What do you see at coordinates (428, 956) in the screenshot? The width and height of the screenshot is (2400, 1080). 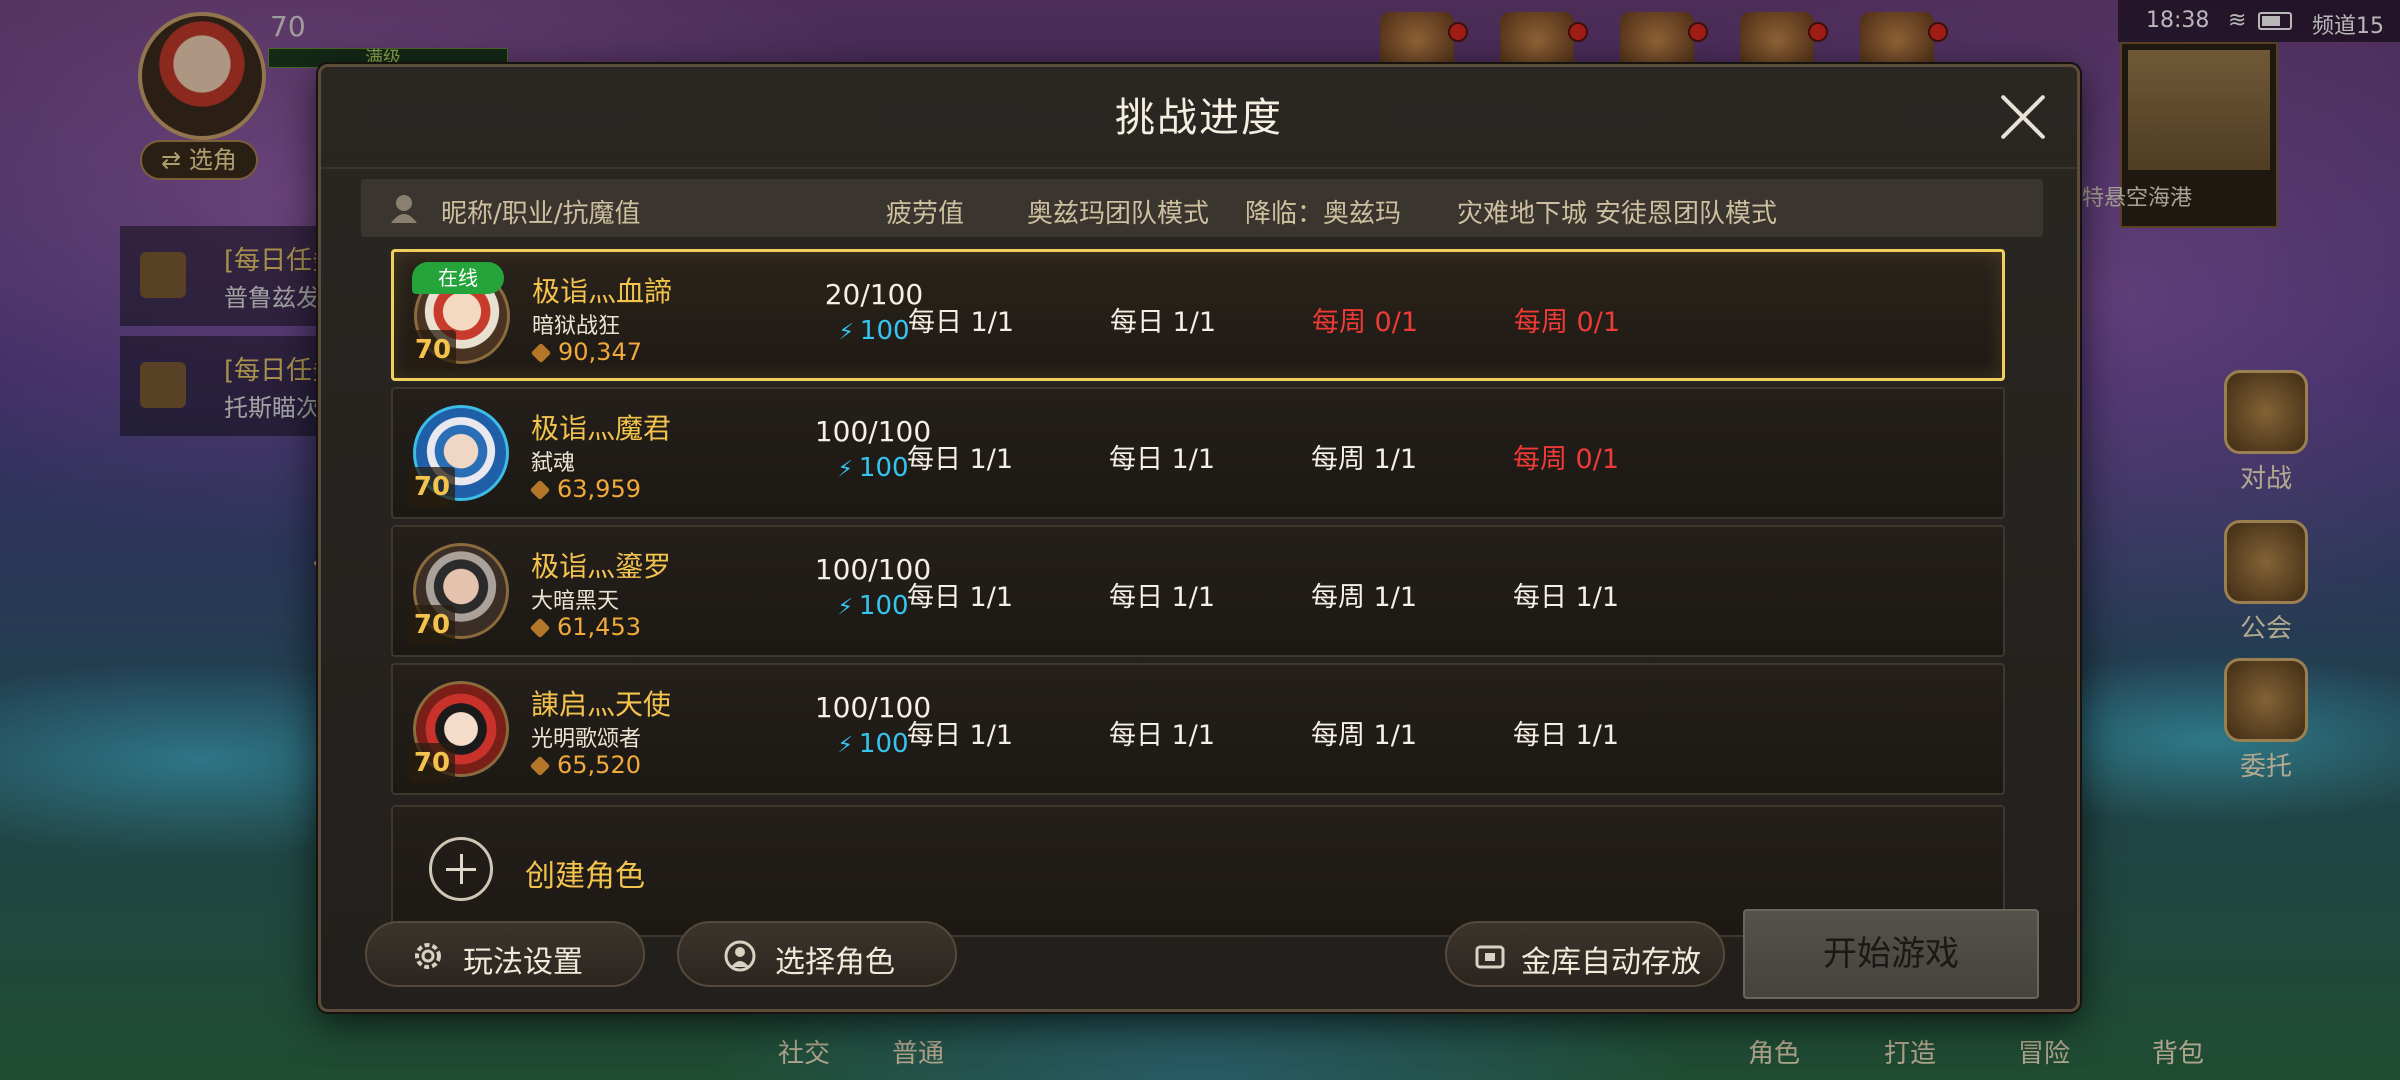 I see `gear-icon` at bounding box center [428, 956].